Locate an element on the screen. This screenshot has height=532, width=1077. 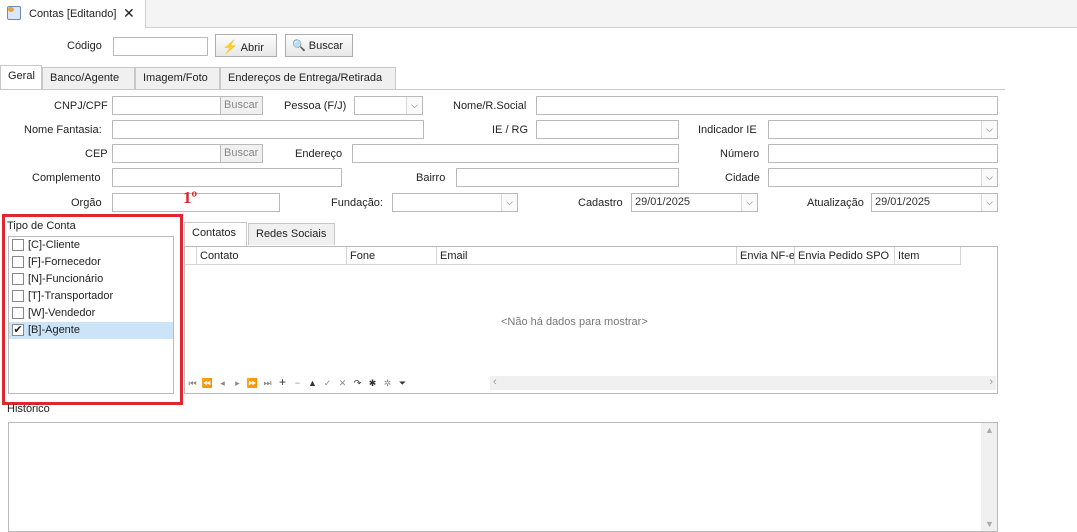
grid-indicator-col is located at coordinates (191, 256).